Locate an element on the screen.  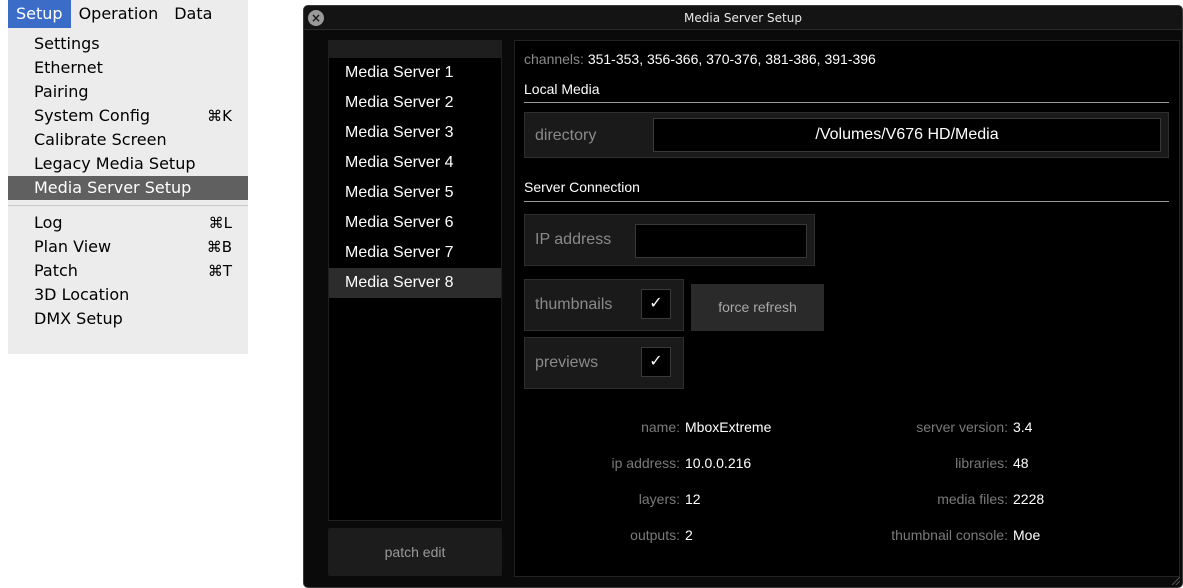
menu-item-shortcut: ⌘K is located at coordinates (219, 116).